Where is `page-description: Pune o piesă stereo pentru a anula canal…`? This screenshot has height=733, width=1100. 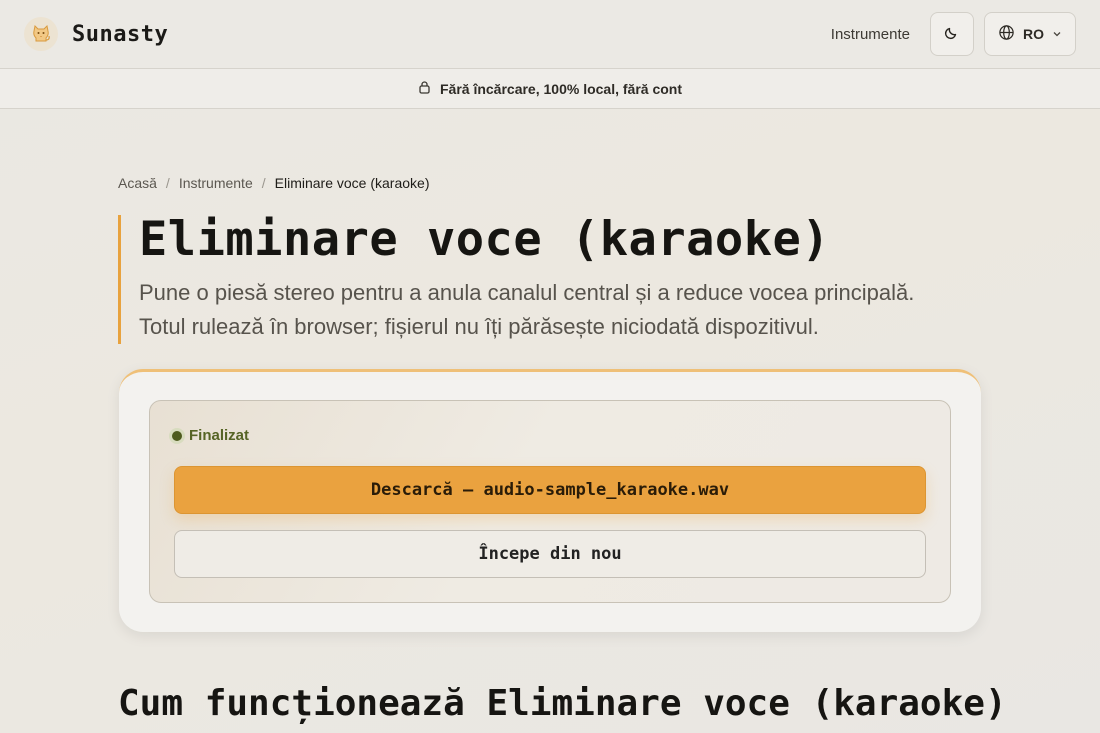
page-description: Pune o piesă stereo pentru a anula canal… is located at coordinates (558, 310).